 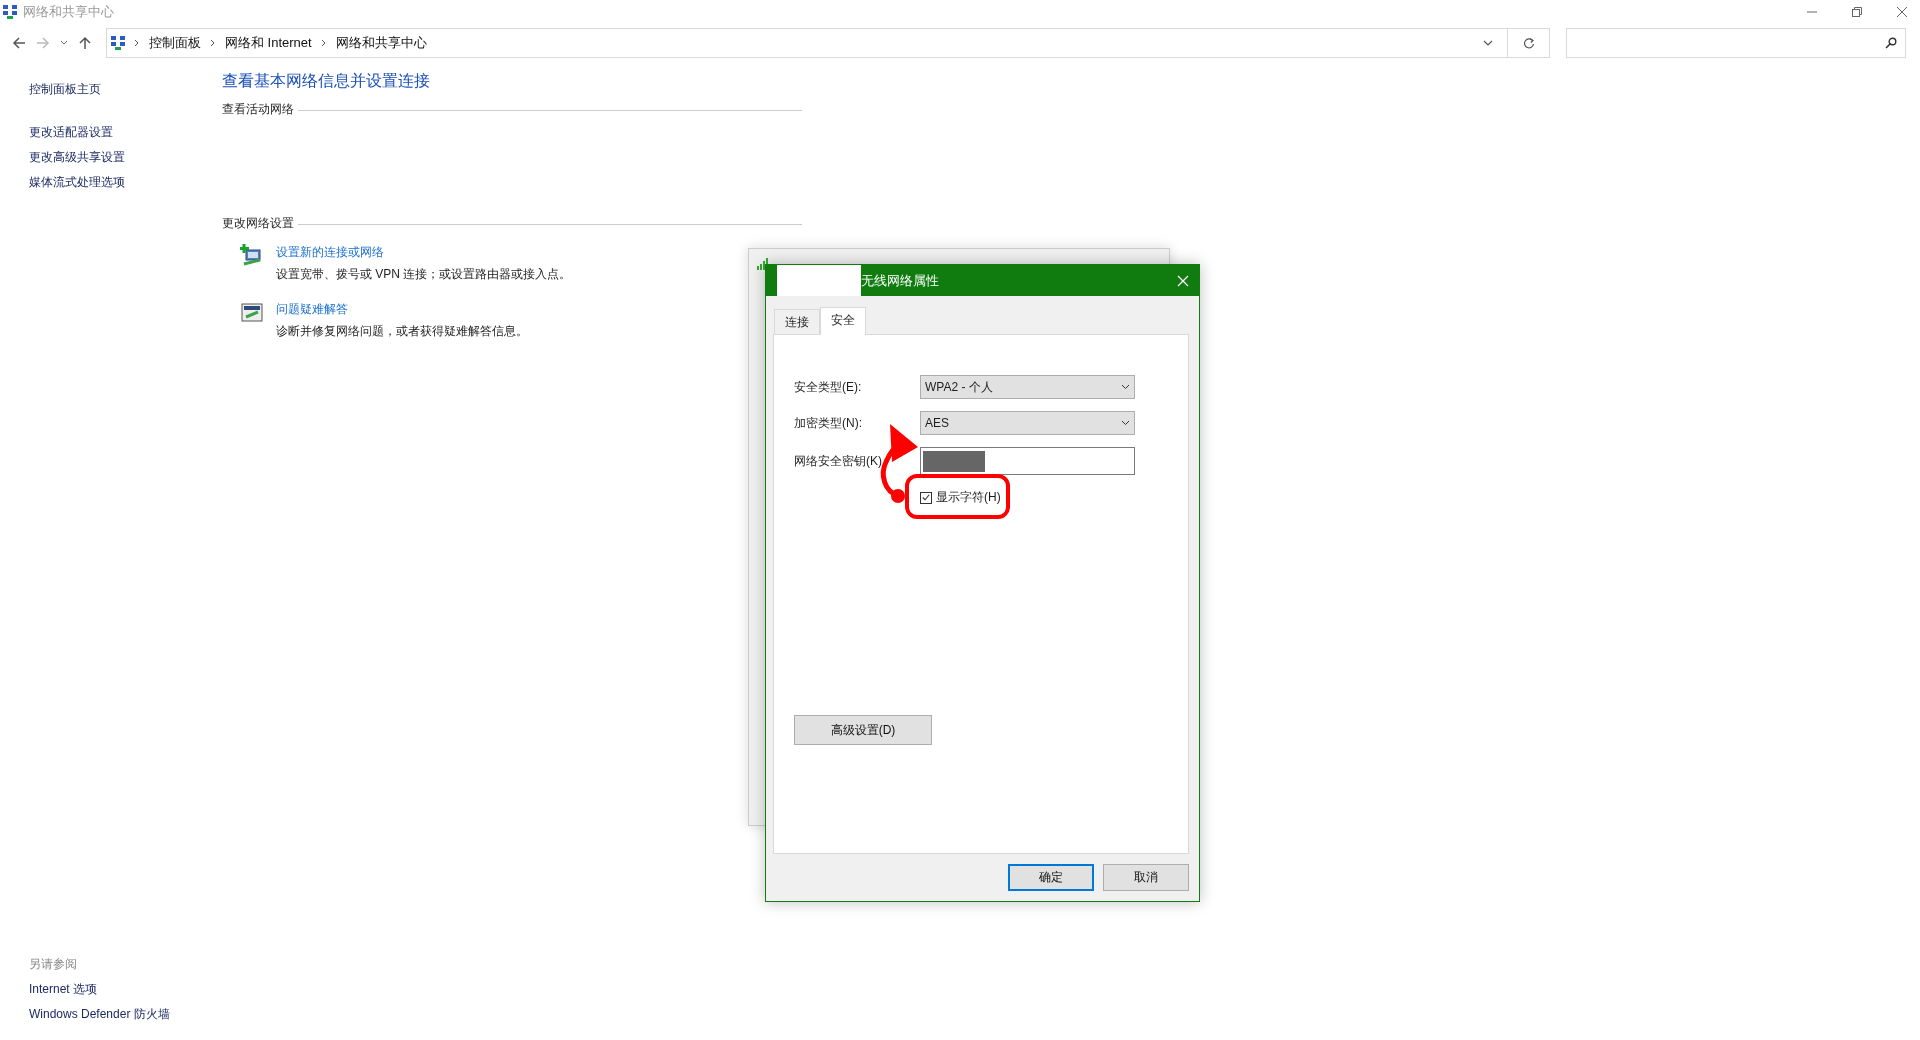 I want to click on task-description: 设置宽带、拨号或 VPN 连接；或设置路由器或接入点。, so click(x=424, y=274).